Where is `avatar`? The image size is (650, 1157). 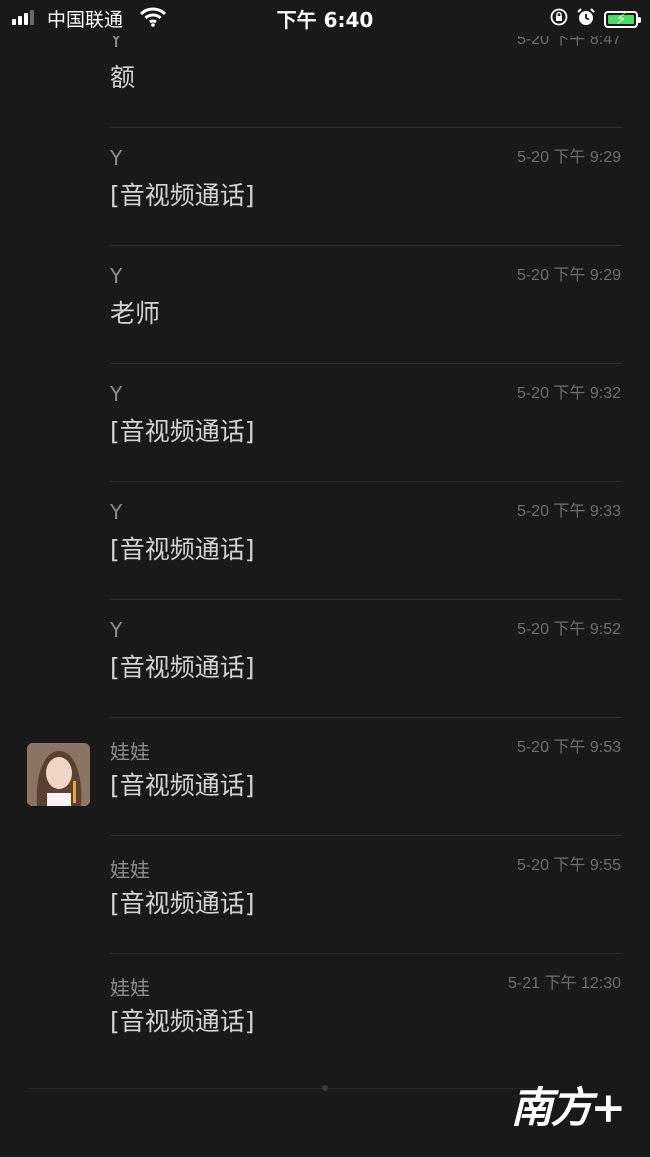 avatar is located at coordinates (58, 774).